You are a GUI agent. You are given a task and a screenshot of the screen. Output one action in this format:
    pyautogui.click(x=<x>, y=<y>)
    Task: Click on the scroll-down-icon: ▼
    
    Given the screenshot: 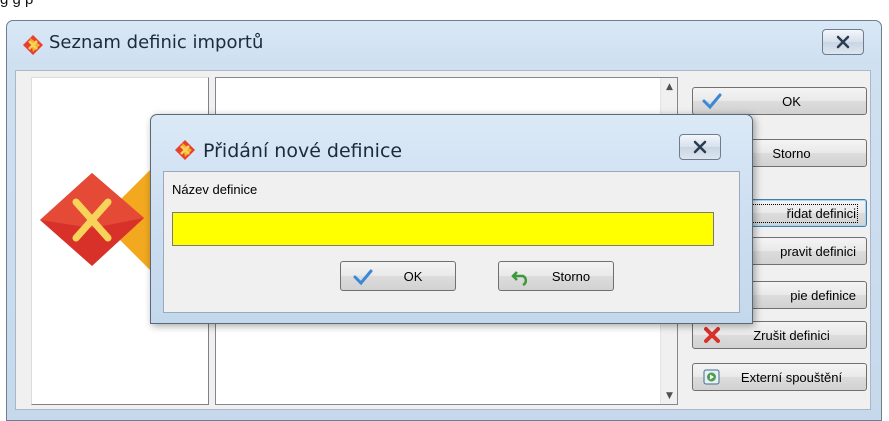 What is the action you would take?
    pyautogui.click(x=669, y=395)
    